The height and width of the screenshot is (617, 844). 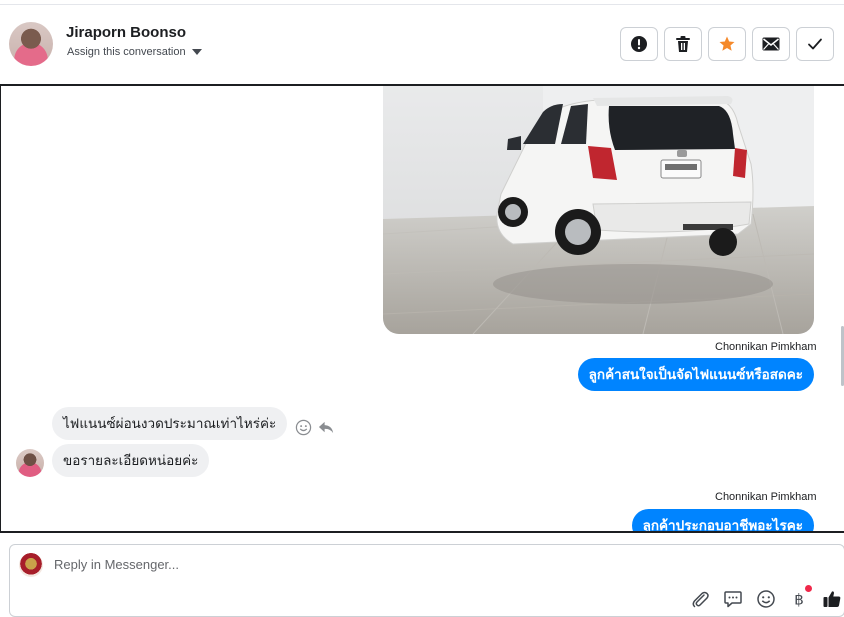 I want to click on like-button, so click(x=831, y=598).